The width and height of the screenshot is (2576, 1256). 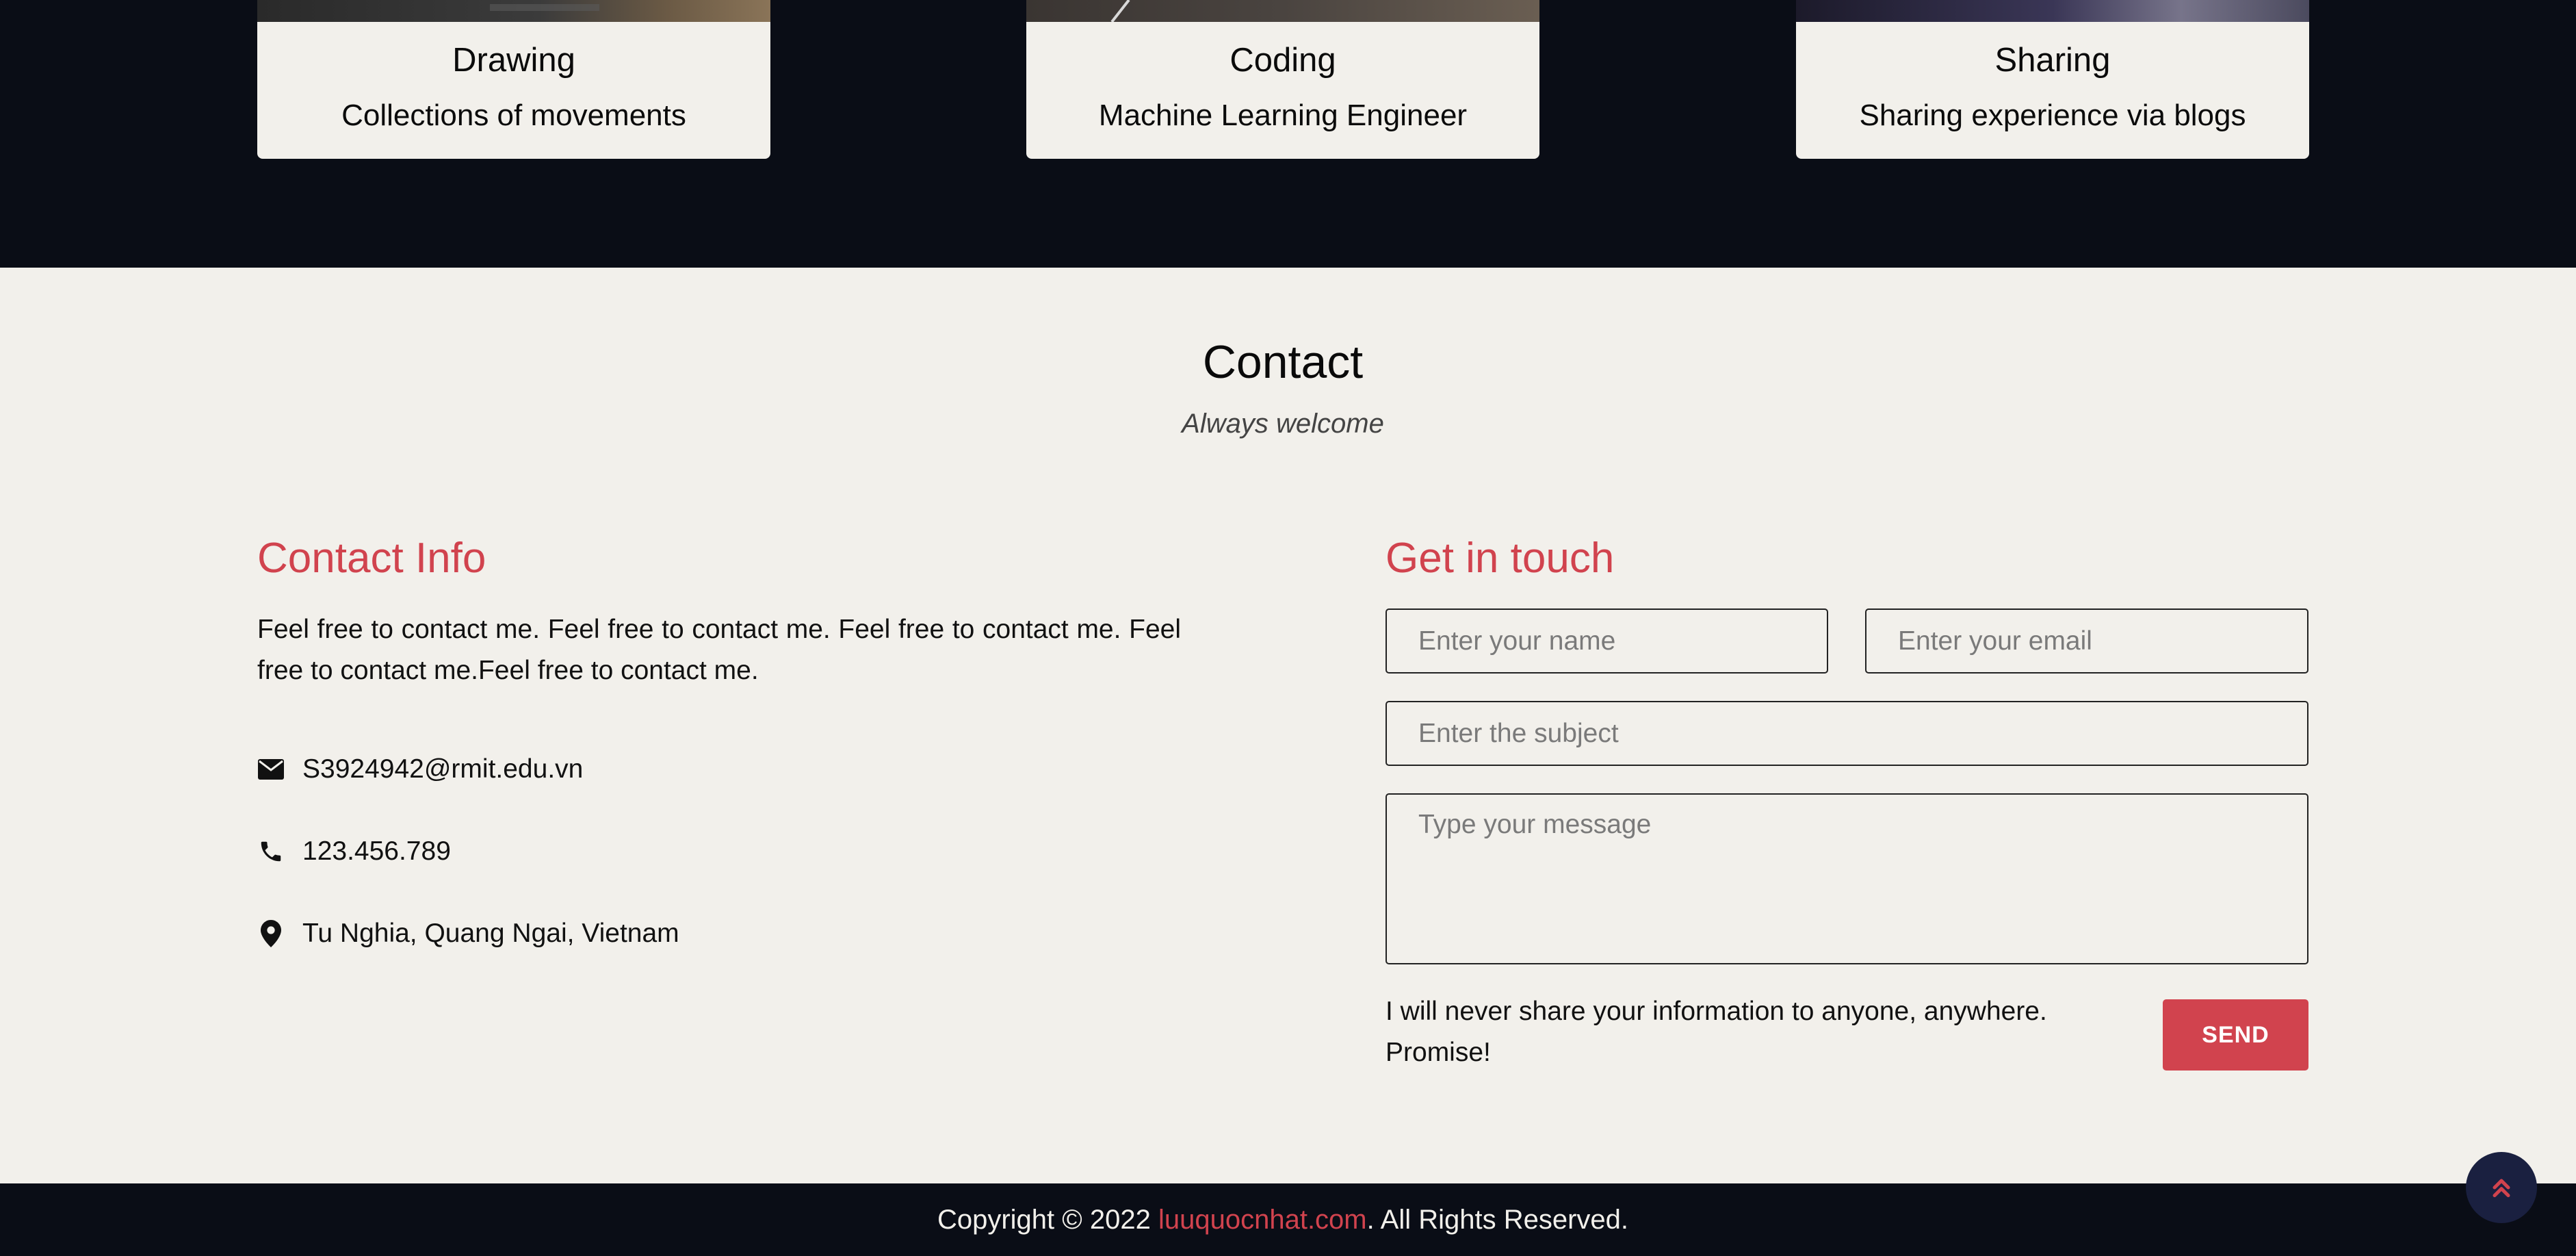 I want to click on contact-subtitle: Always welcome, so click(x=1283, y=424).